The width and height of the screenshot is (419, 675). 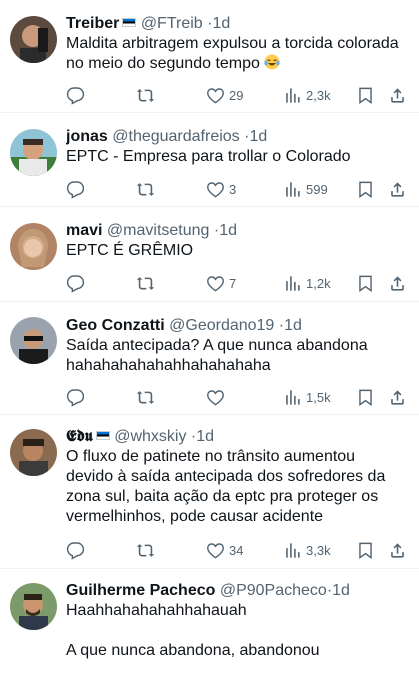 I want to click on views-button: 1,2k, so click(x=307, y=283).